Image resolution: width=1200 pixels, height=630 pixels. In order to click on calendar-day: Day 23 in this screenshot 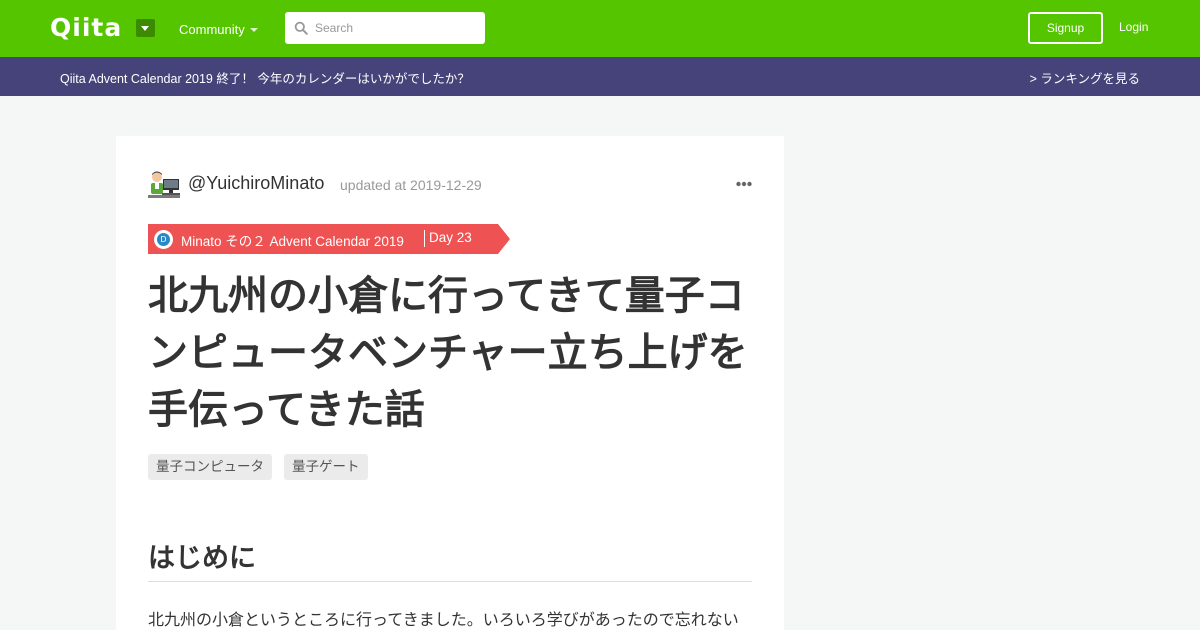, I will do `click(450, 237)`.